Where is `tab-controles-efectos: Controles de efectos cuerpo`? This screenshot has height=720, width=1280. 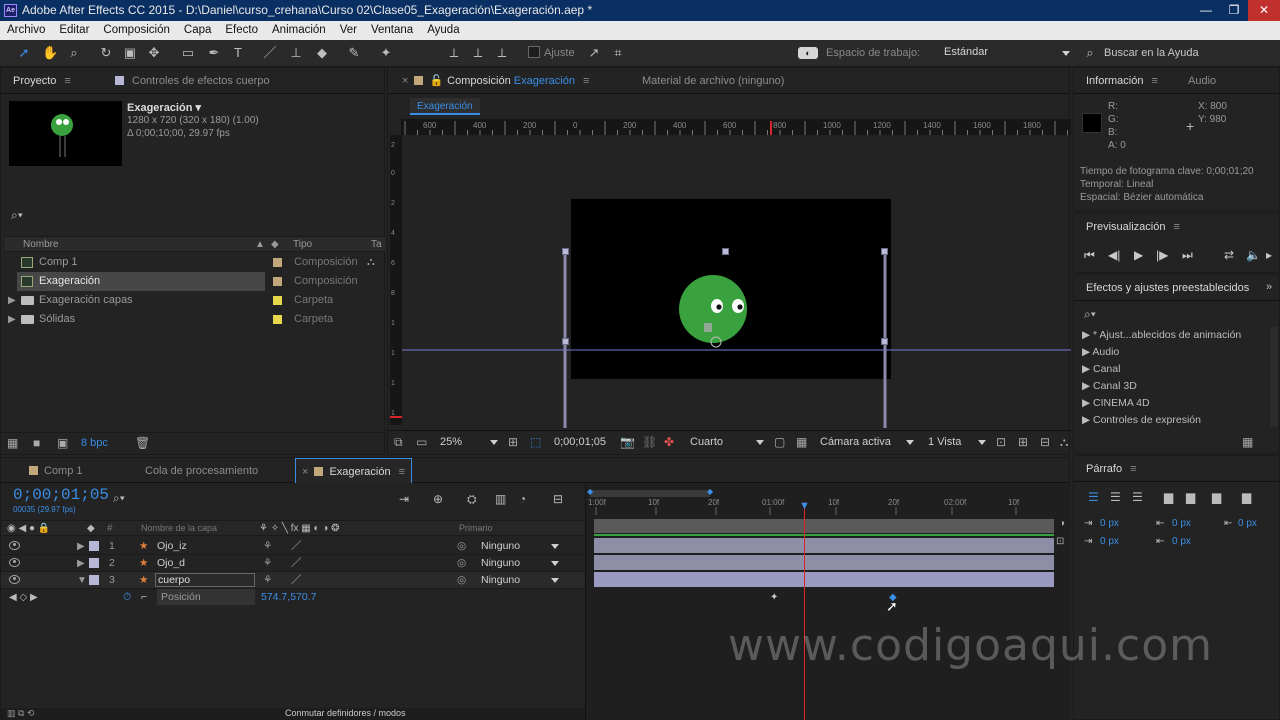 tab-controles-efectos: Controles de efectos cuerpo is located at coordinates (192, 81).